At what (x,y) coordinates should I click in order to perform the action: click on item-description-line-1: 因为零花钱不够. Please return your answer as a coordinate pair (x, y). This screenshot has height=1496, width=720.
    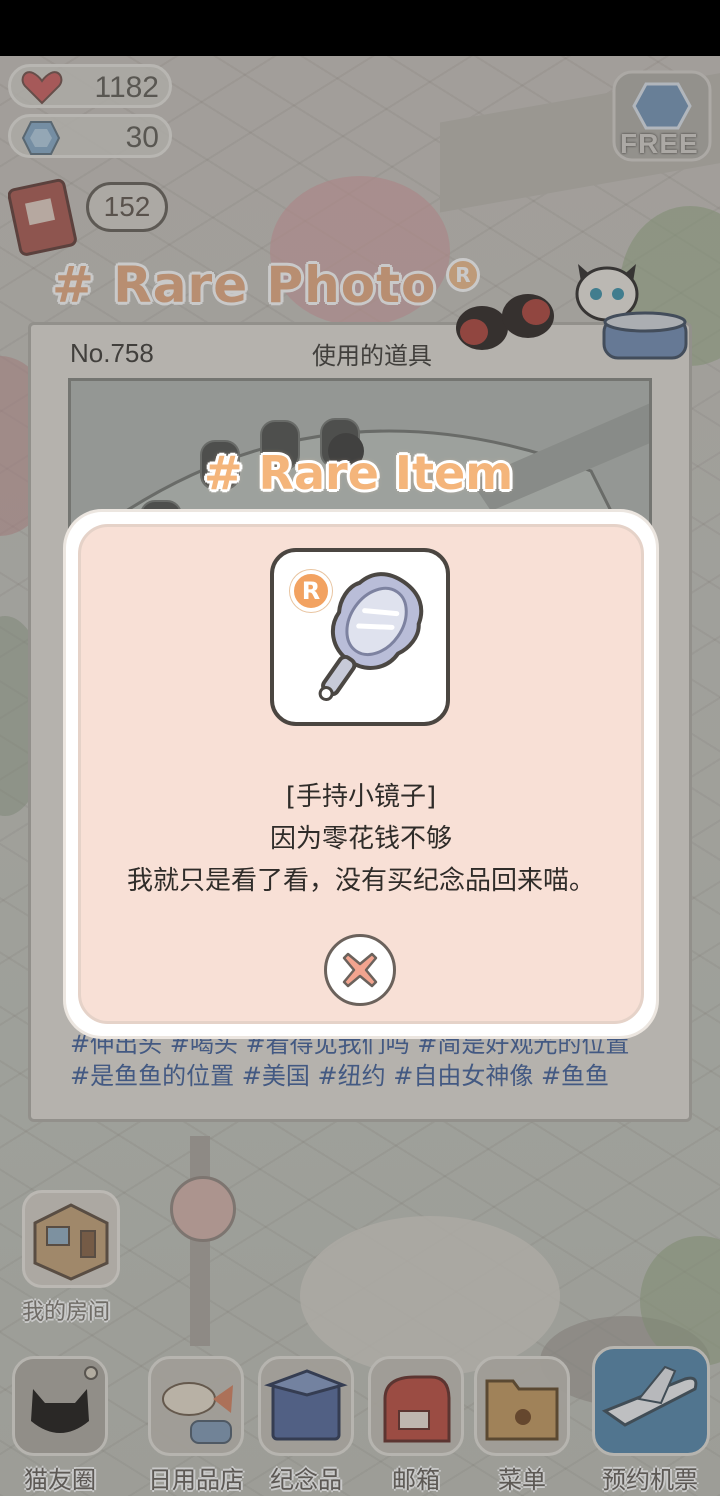
    Looking at the image, I should click on (360, 839).